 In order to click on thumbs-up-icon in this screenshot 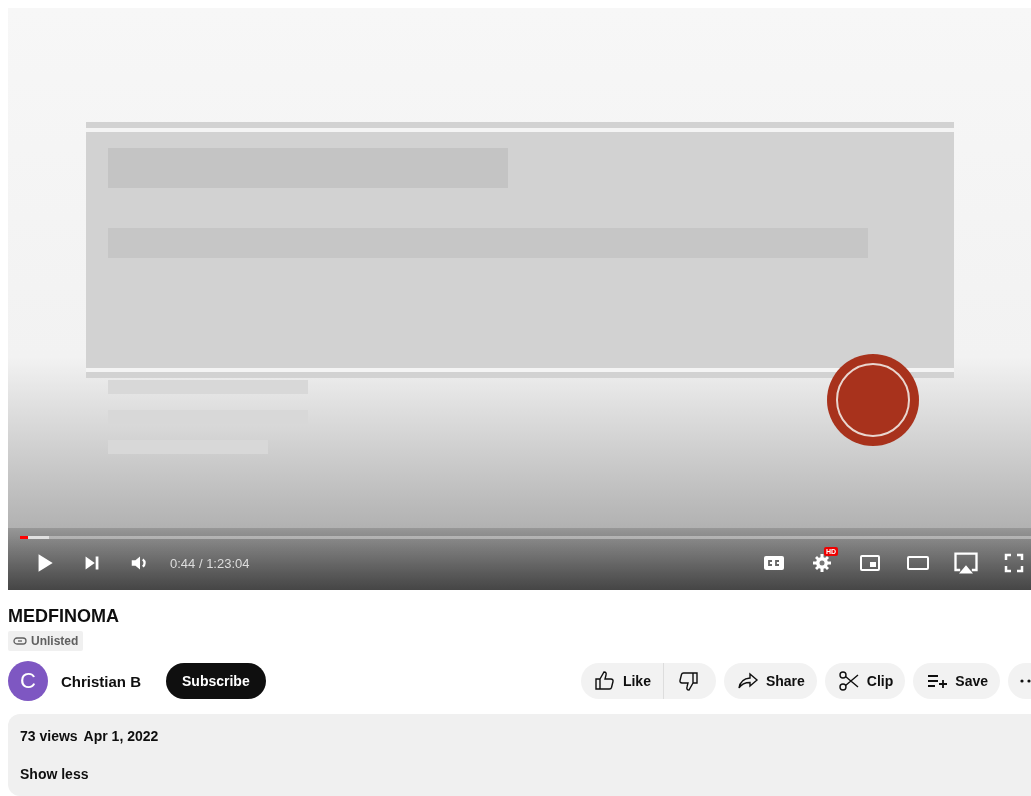, I will do `click(604, 681)`.